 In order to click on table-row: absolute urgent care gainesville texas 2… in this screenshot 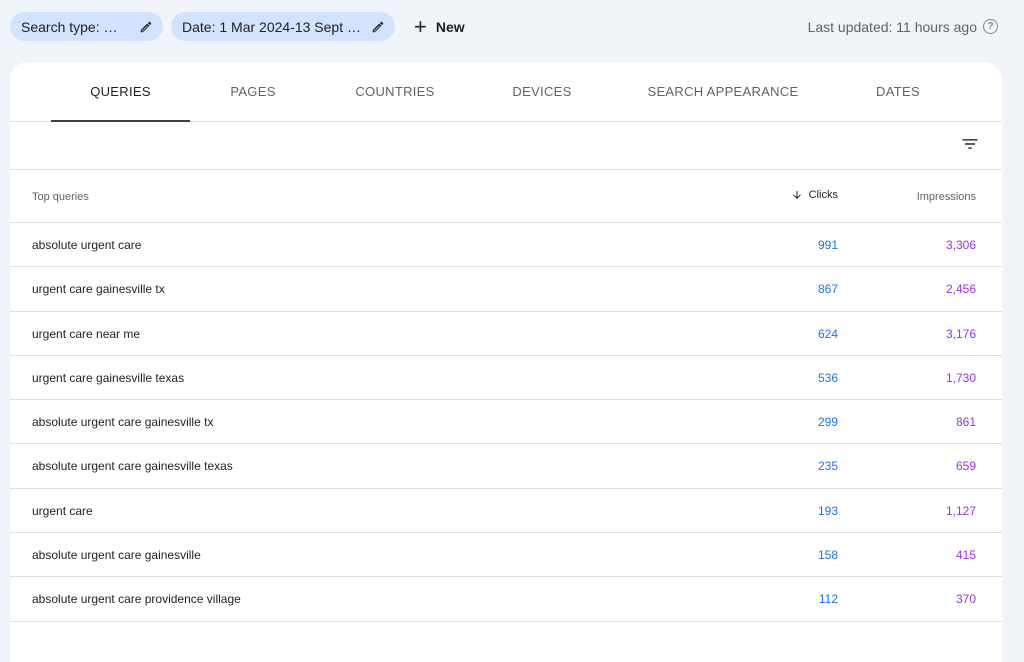, I will do `click(506, 466)`.